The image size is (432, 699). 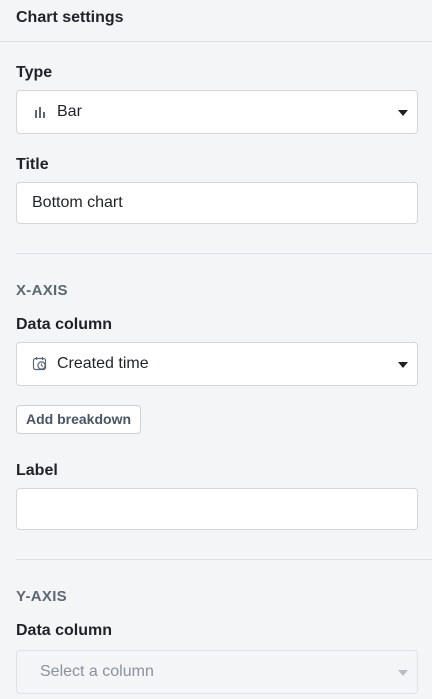 What do you see at coordinates (41, 596) in the screenshot?
I see `y-axis-section-title: Y-AXIS` at bounding box center [41, 596].